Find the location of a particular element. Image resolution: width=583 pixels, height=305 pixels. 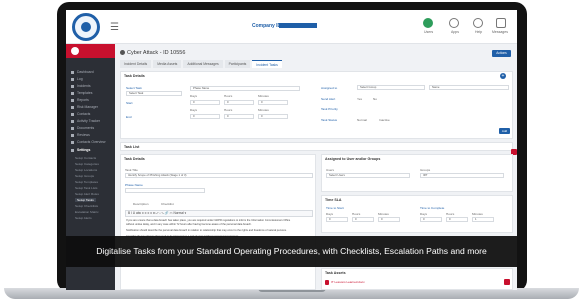

status-normal-option: Normal is located at coordinates (362, 120).